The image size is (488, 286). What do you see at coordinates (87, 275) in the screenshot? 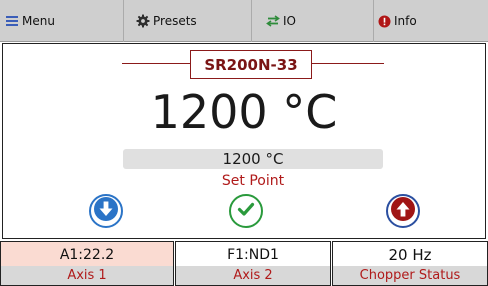
I see `status-axis-1-label: Axis 1` at bounding box center [87, 275].